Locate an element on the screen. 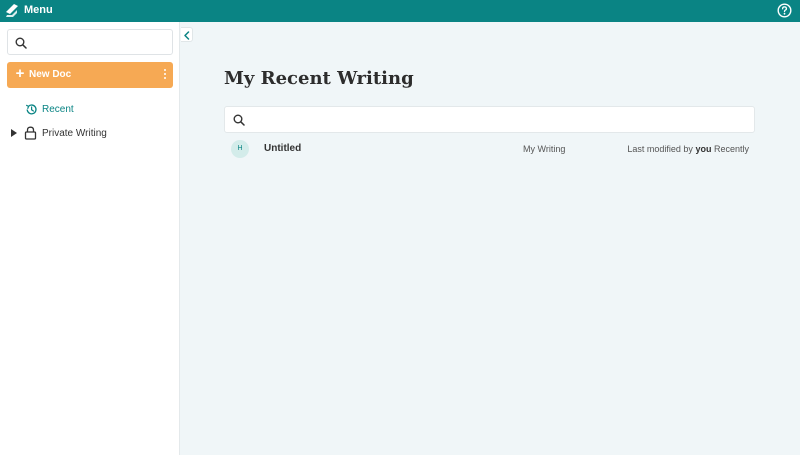  sidebar-search is located at coordinates (90, 42).